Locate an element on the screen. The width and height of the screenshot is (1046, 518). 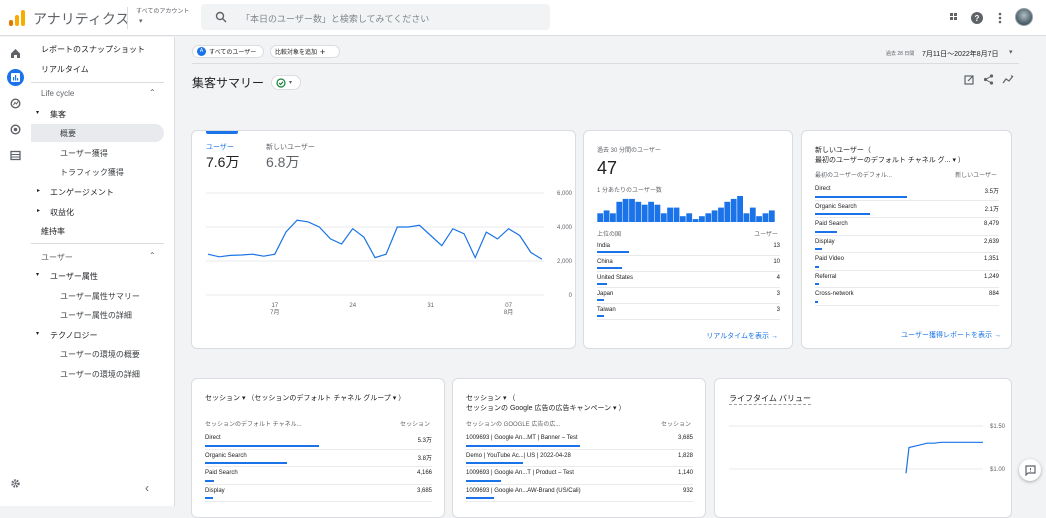
collapse-chevron-icon: ‹ is located at coordinates (147, 488).